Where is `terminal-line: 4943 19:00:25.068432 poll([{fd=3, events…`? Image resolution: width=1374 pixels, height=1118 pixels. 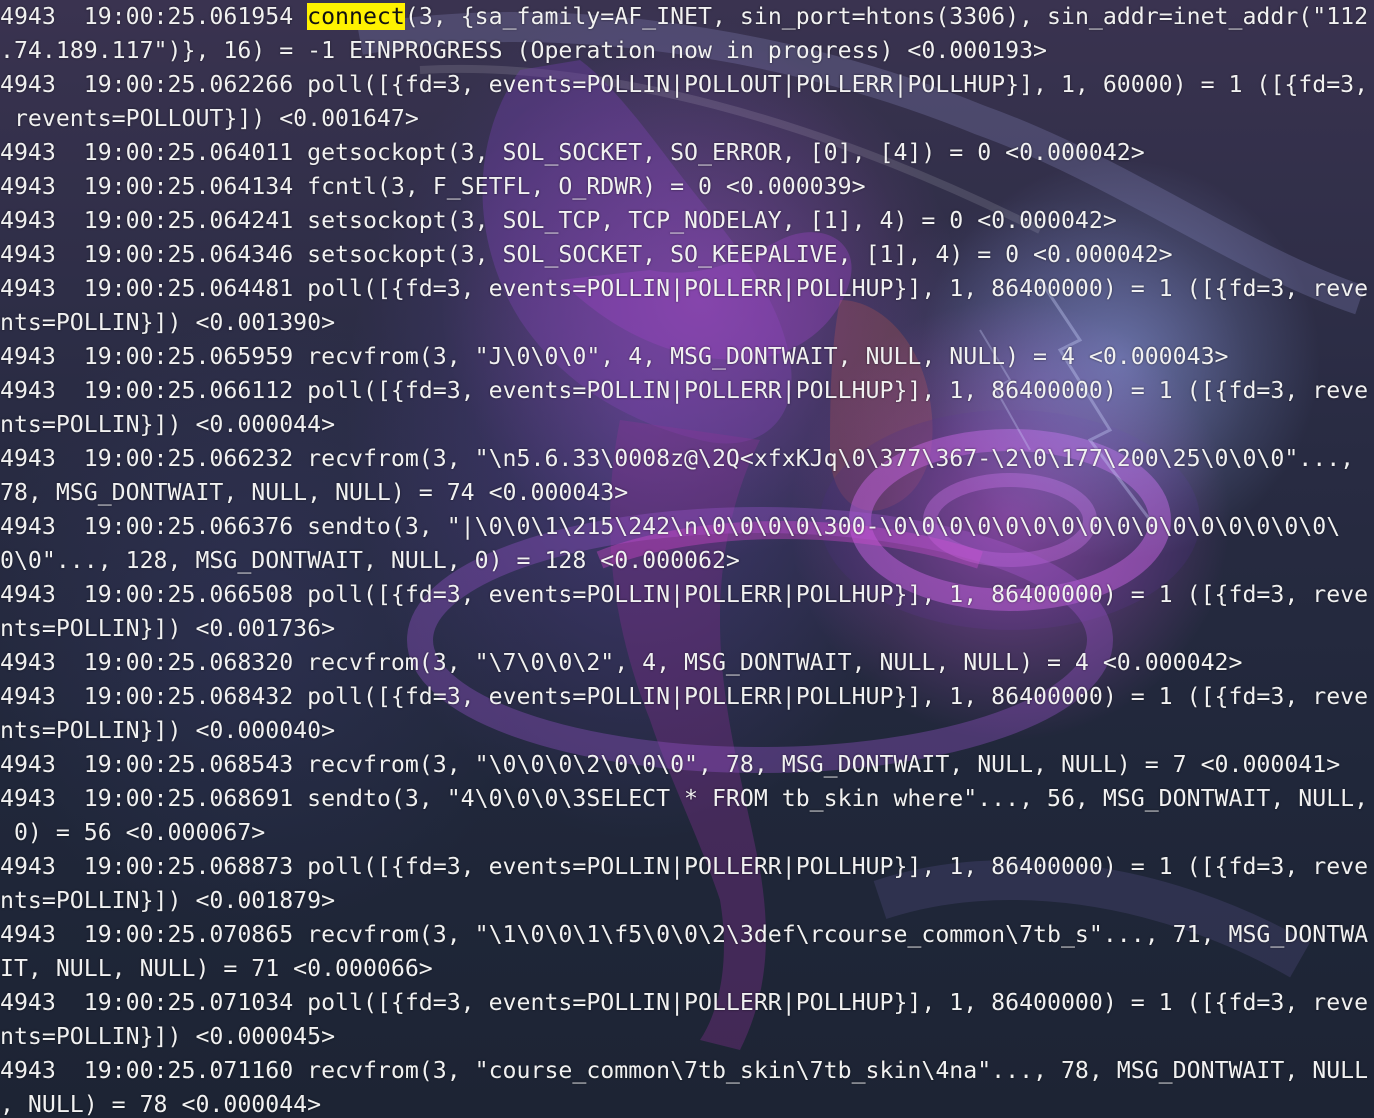
terminal-line: 4943 19:00:25.068432 poll([{fd=3, events… is located at coordinates (684, 696).